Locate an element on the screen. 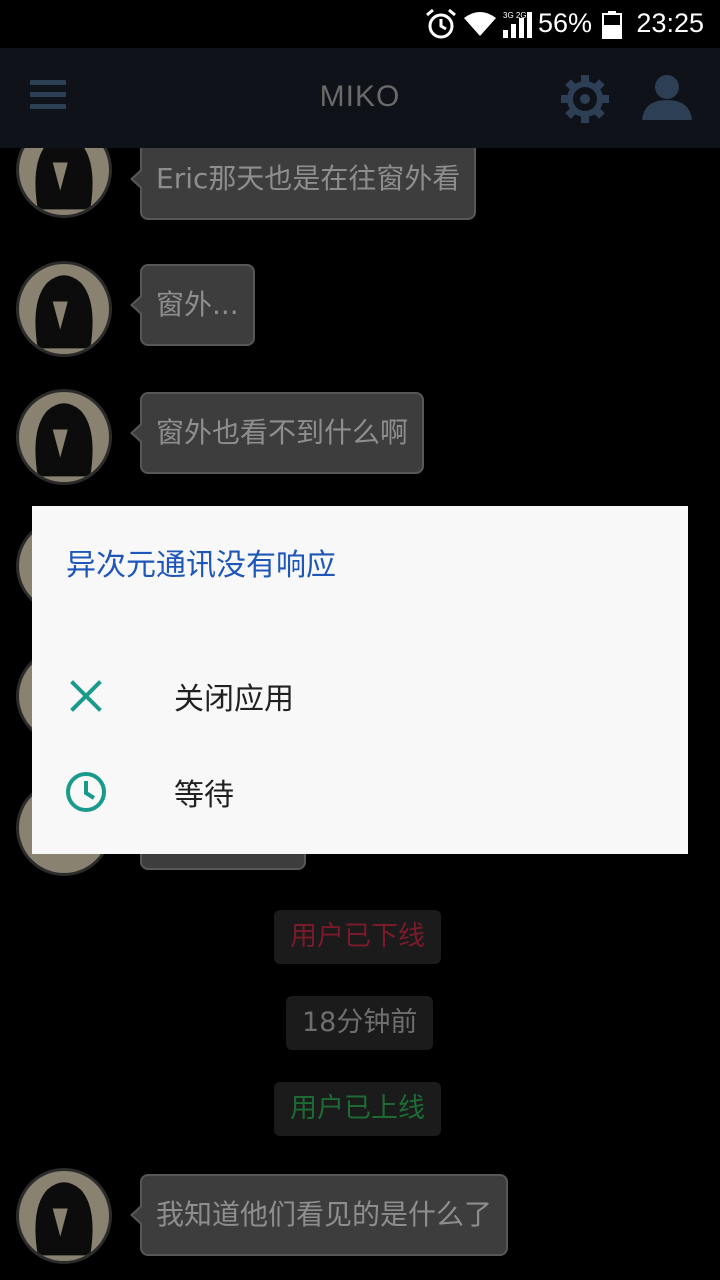 The height and width of the screenshot is (1280, 720). battery-percent: 56% is located at coordinates (564, 23).